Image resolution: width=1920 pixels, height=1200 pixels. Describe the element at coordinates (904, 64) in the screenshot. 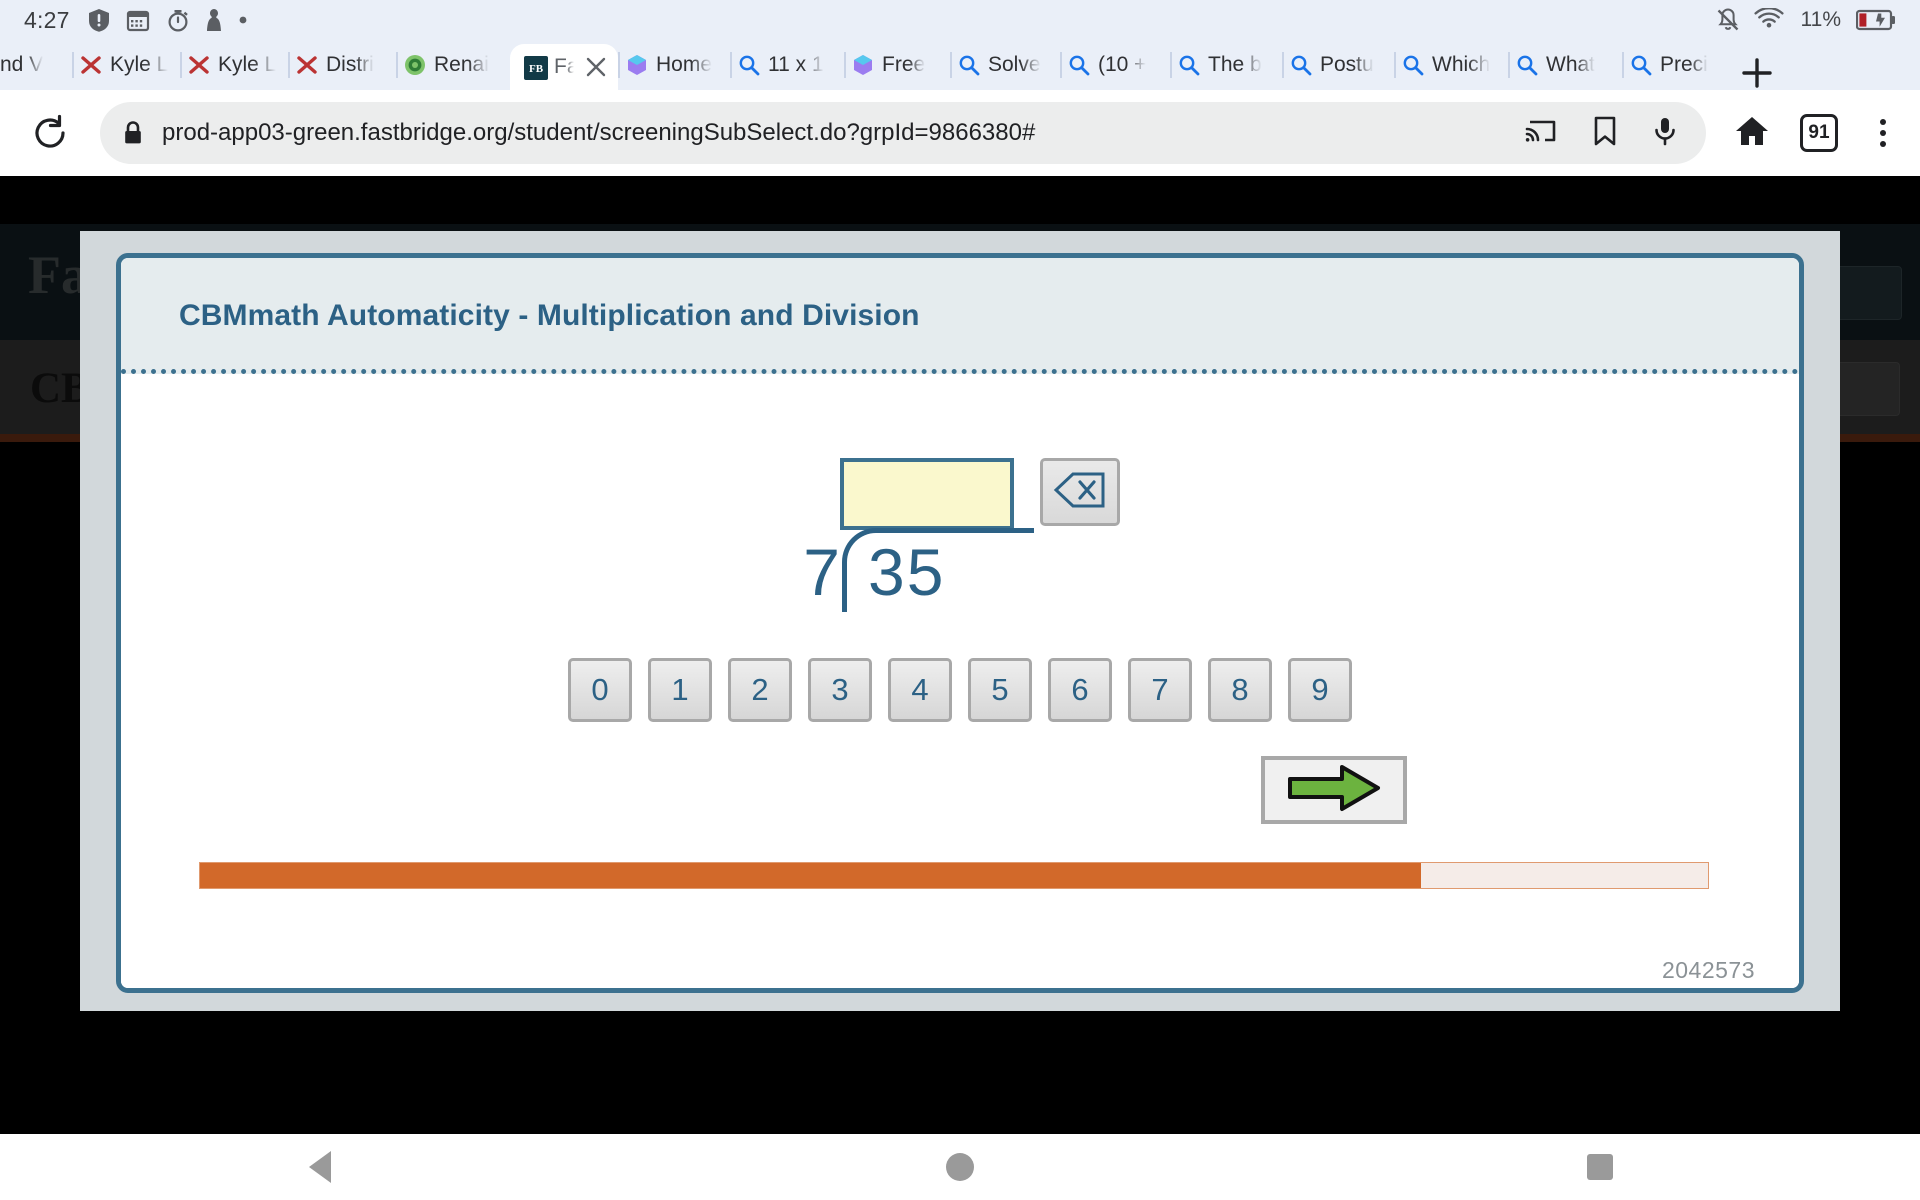

I see `tab-label: Free` at that location.